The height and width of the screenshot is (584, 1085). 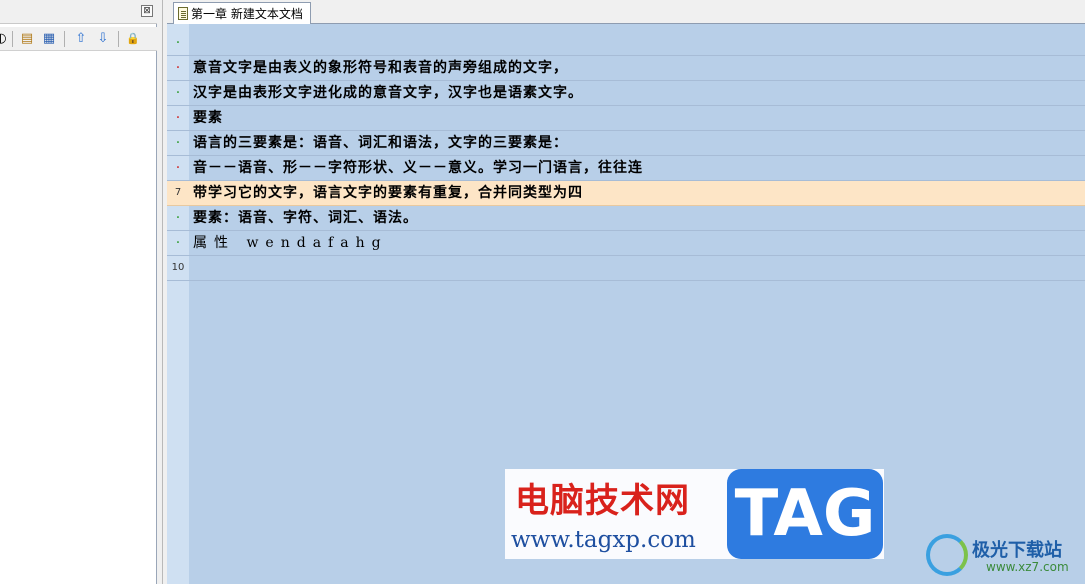 I want to click on editor-line: · 意音文字是由表义的象形符号和表音的声旁组成的文字，, so click(x=626, y=68).